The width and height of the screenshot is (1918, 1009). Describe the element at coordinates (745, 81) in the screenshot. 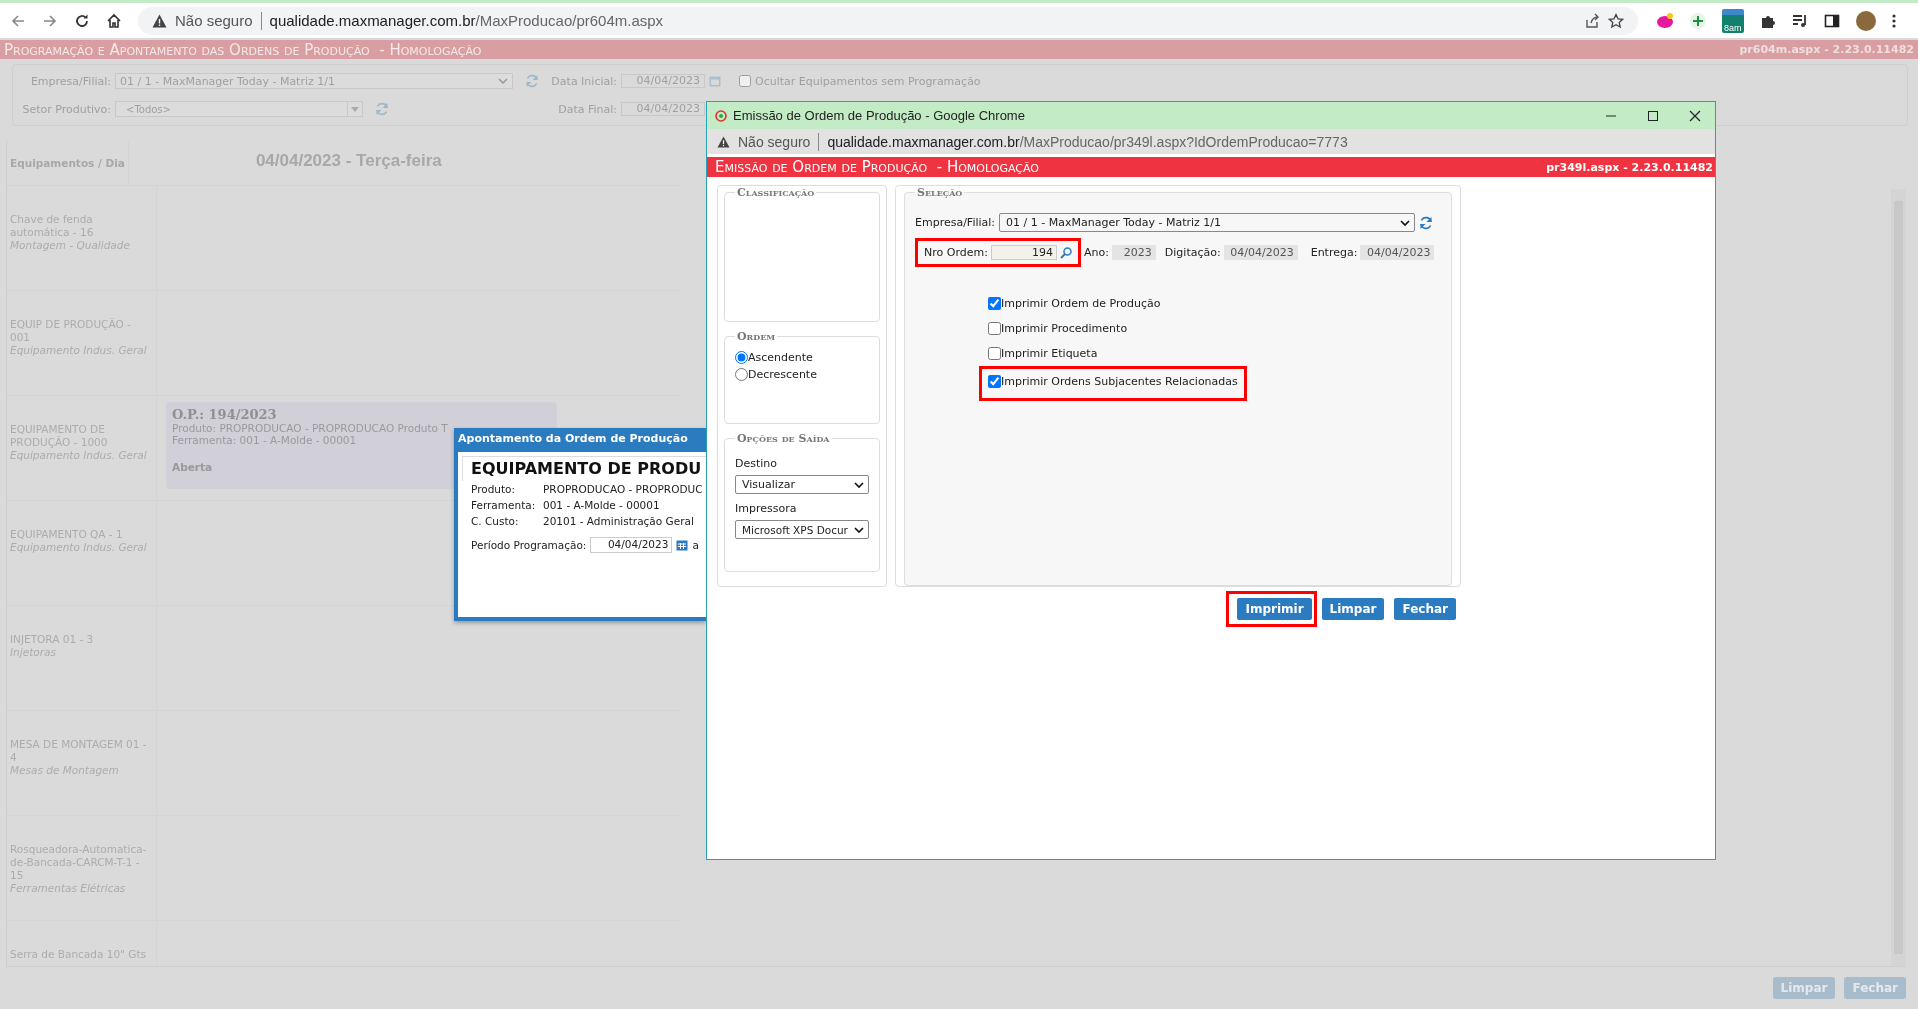

I see `hide-checkbox` at that location.